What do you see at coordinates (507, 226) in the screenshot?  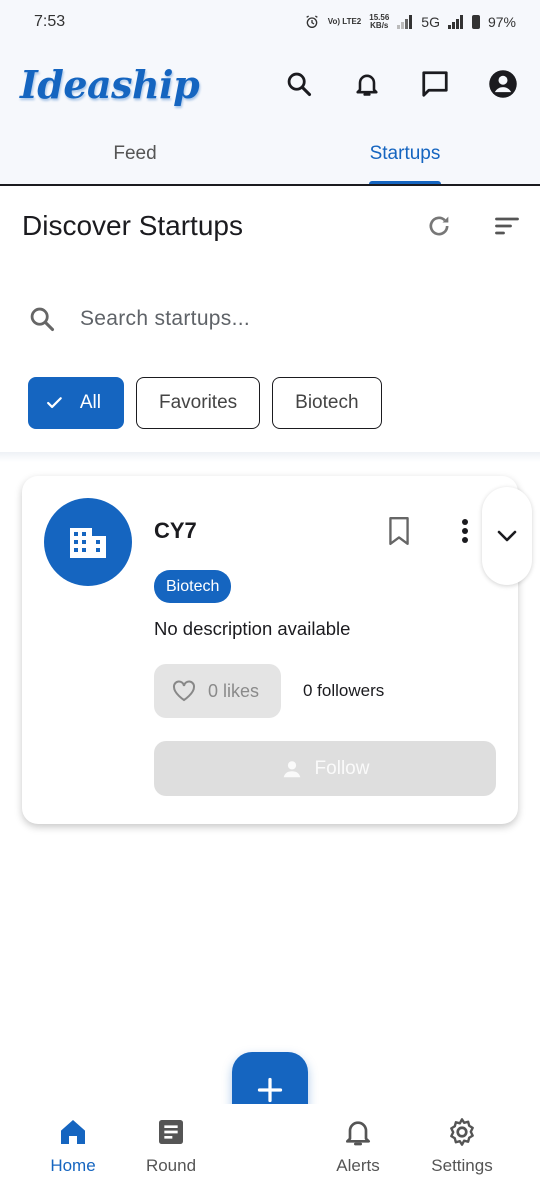 I see `sort-icon` at bounding box center [507, 226].